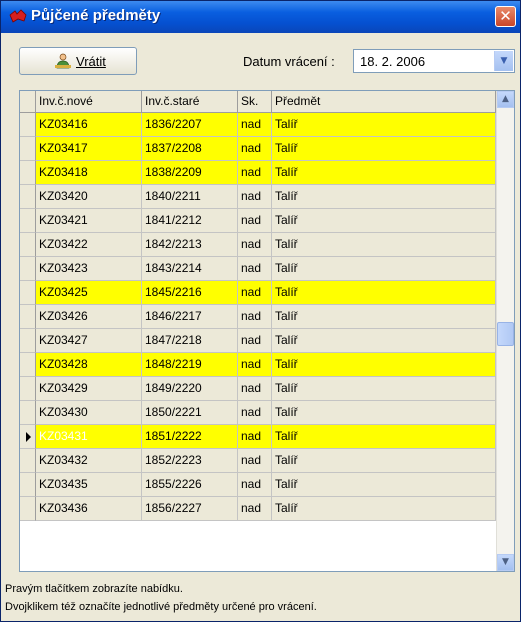 This screenshot has width=521, height=622. Describe the element at coordinates (89, 365) in the screenshot. I see `cell-inv-new: KZ03428` at that location.